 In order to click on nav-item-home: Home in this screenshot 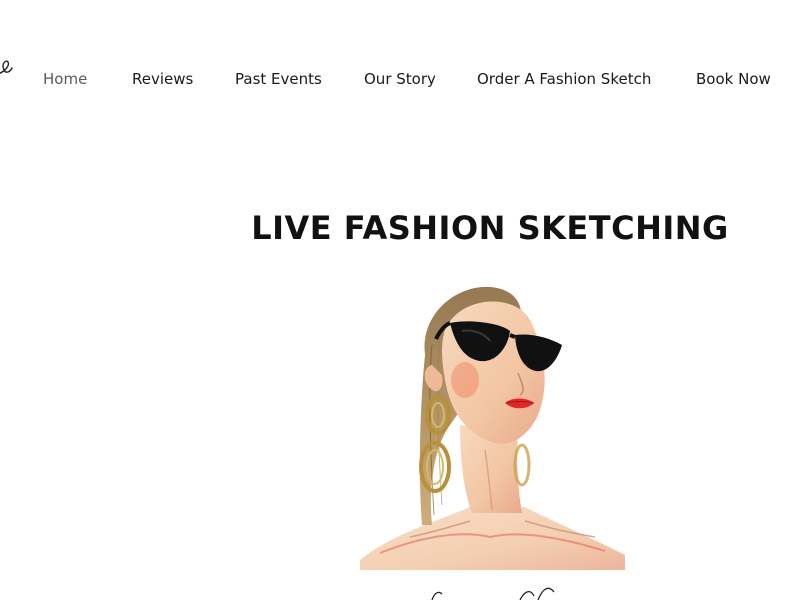, I will do `click(65, 79)`.